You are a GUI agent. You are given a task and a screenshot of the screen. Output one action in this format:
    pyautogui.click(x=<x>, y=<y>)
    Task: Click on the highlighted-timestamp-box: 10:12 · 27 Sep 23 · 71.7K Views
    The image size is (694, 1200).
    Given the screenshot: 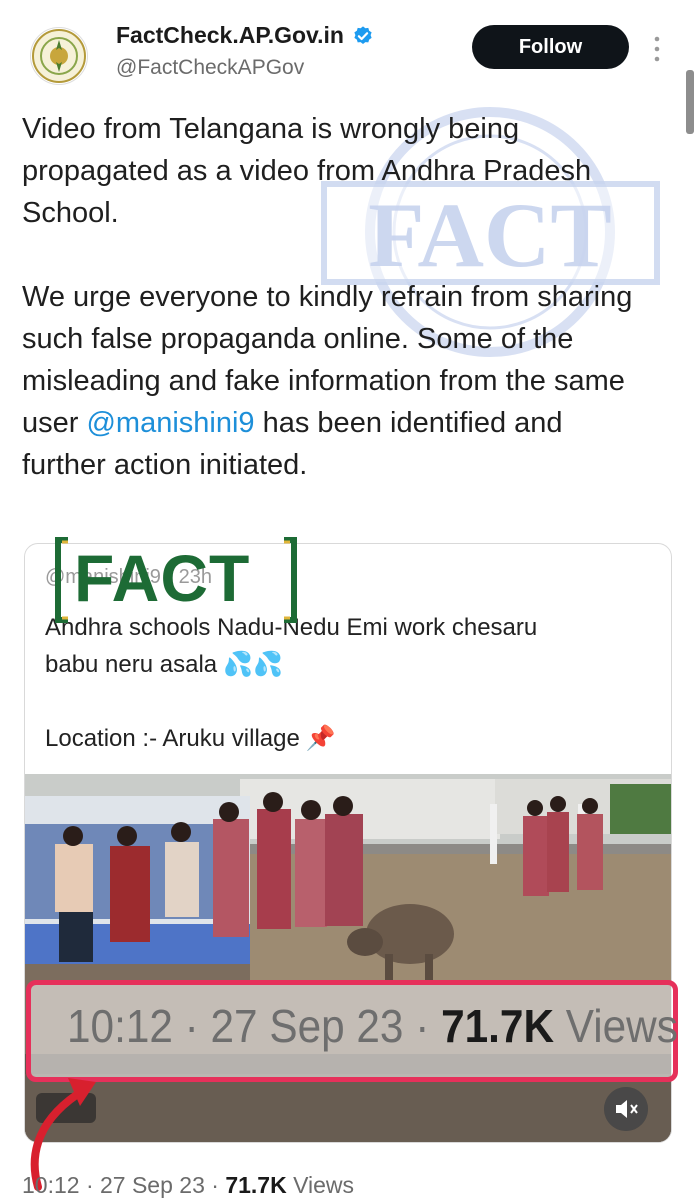 What is the action you would take?
    pyautogui.click(x=352, y=1031)
    